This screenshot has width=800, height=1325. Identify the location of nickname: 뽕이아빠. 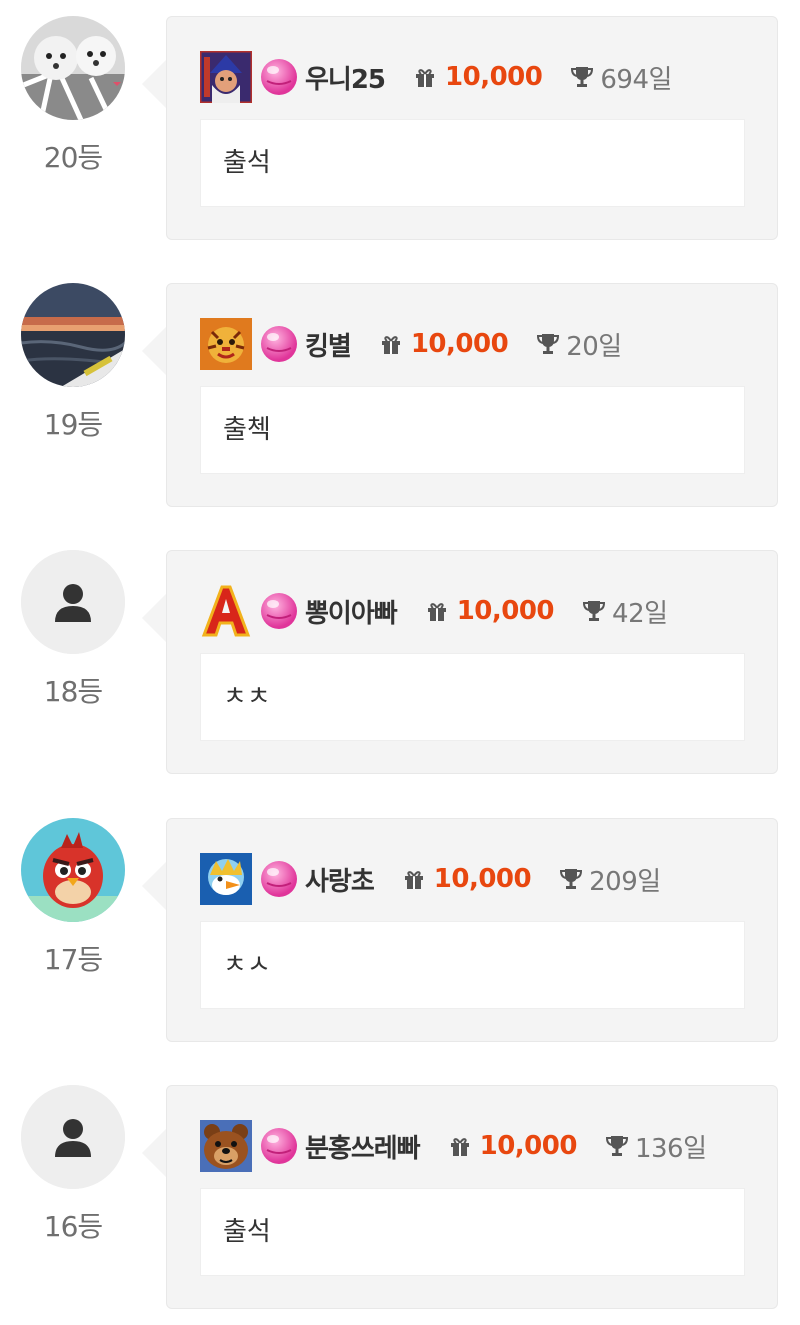
(351, 611).